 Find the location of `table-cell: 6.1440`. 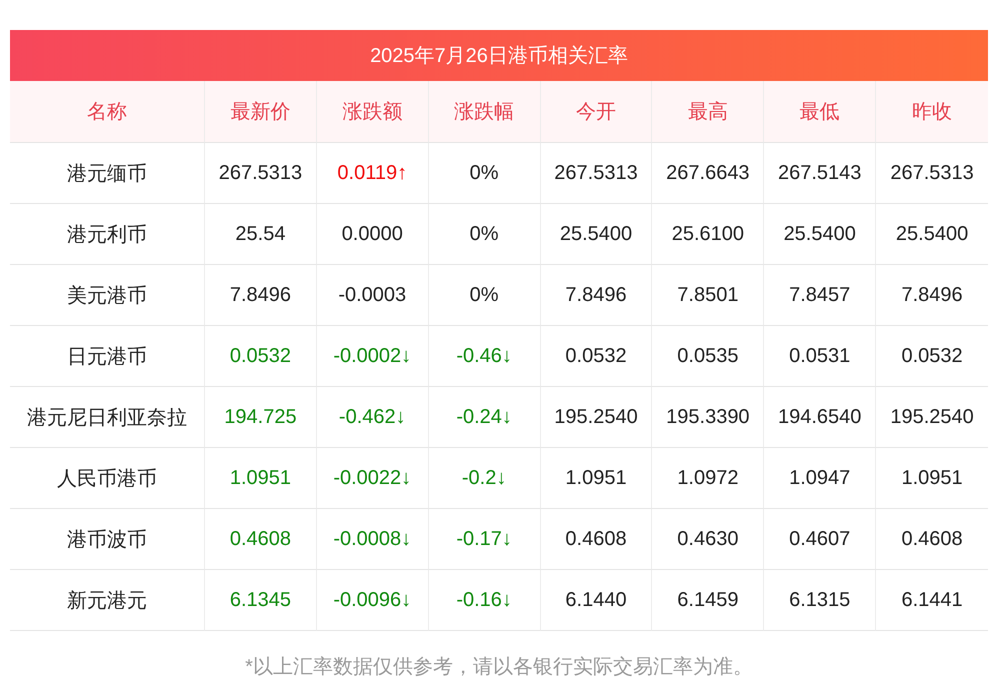

table-cell: 6.1440 is located at coordinates (596, 600).